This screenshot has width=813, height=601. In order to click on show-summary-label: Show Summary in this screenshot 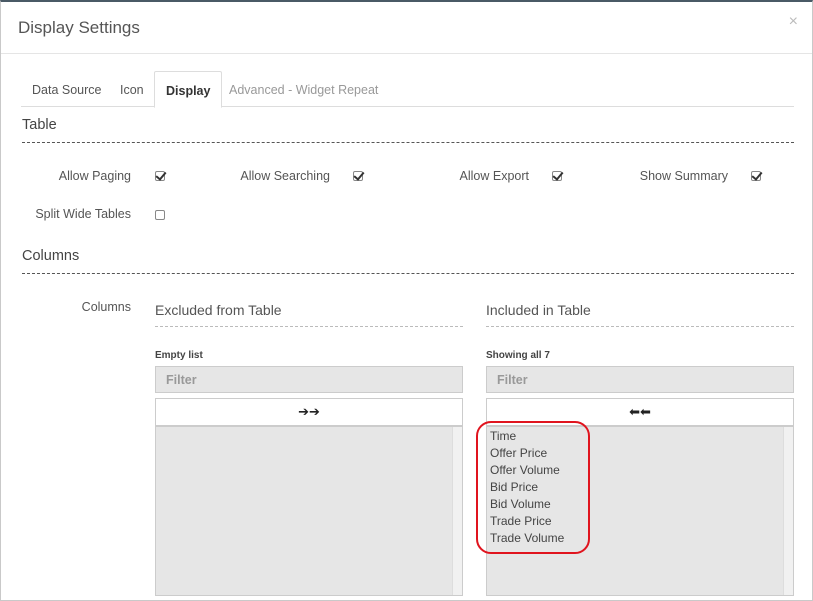, I will do `click(683, 176)`.